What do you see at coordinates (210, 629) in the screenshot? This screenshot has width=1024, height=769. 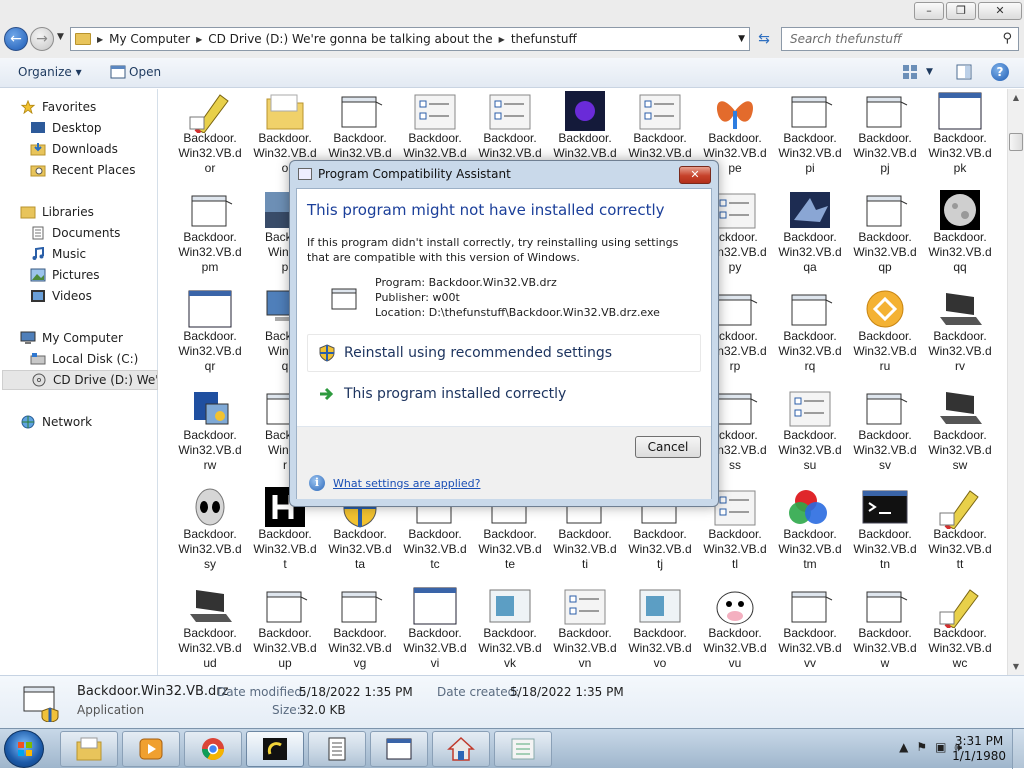 I see `file-item: Backdoor. Win32.VB.d ud` at bounding box center [210, 629].